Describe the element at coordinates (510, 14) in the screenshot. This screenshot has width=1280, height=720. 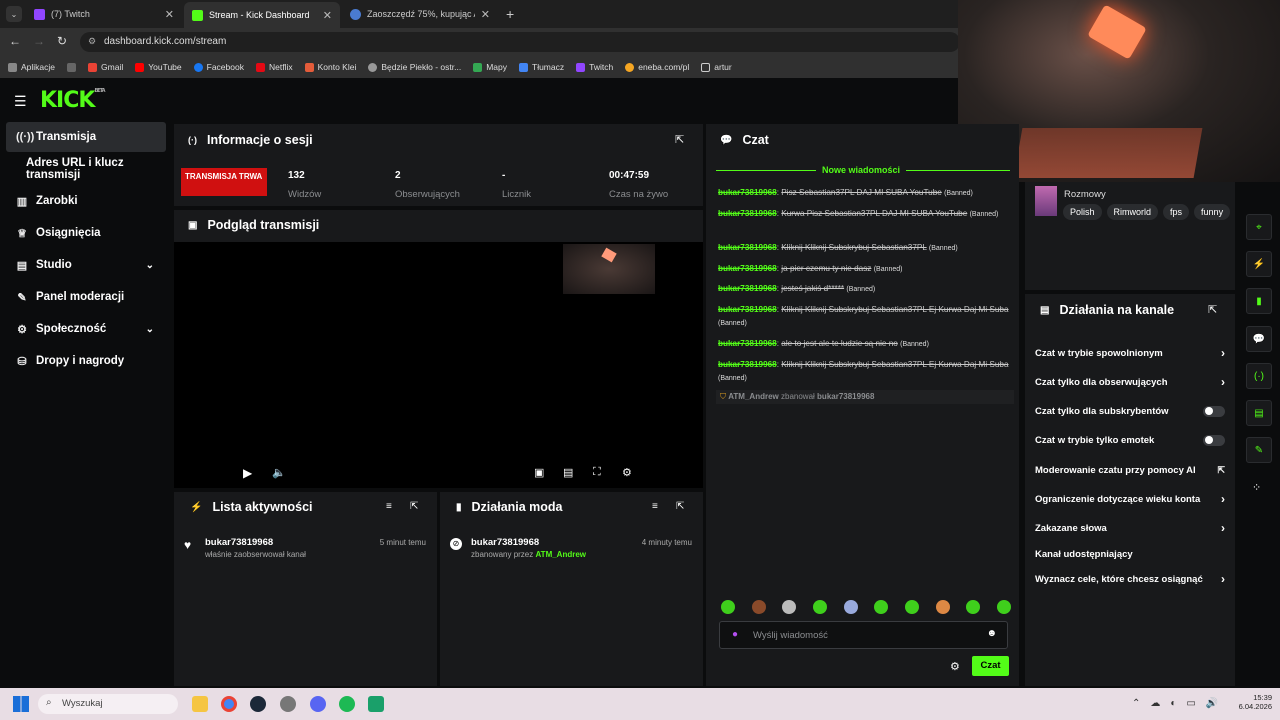
I see `new-tab-icon: +` at that location.